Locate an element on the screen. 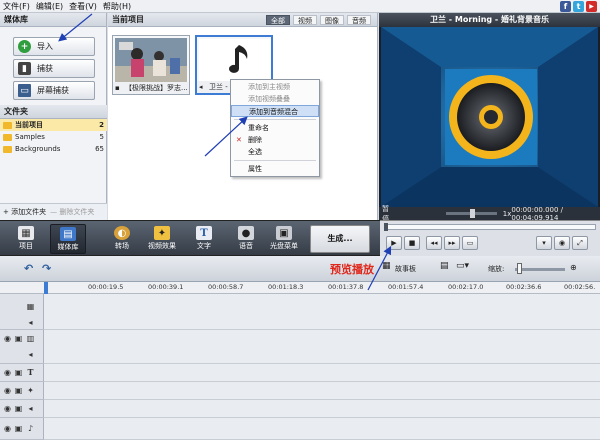  import-button: + 导入 is located at coordinates (54, 46).